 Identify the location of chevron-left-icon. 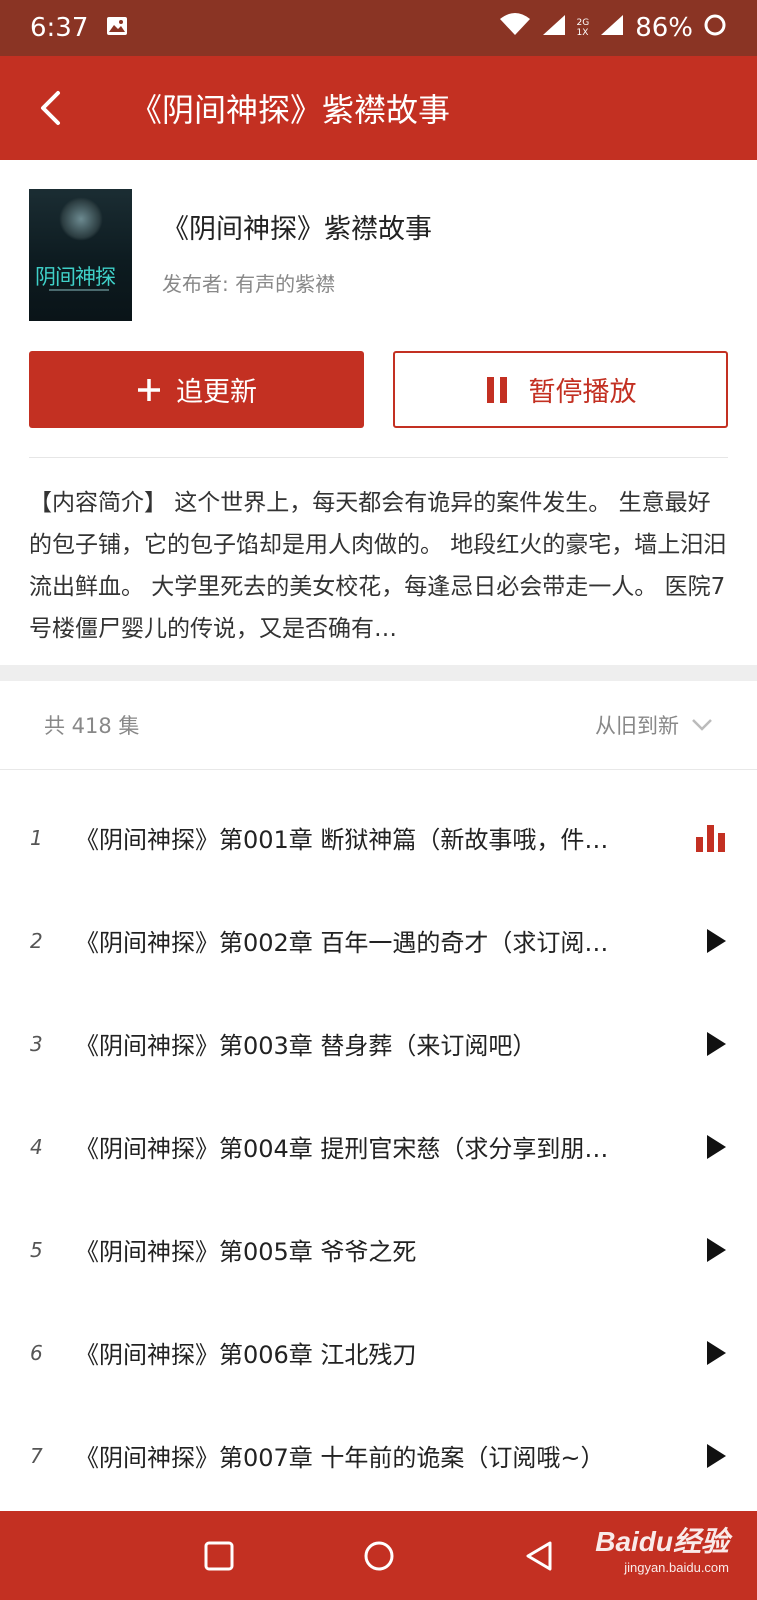
(50, 108).